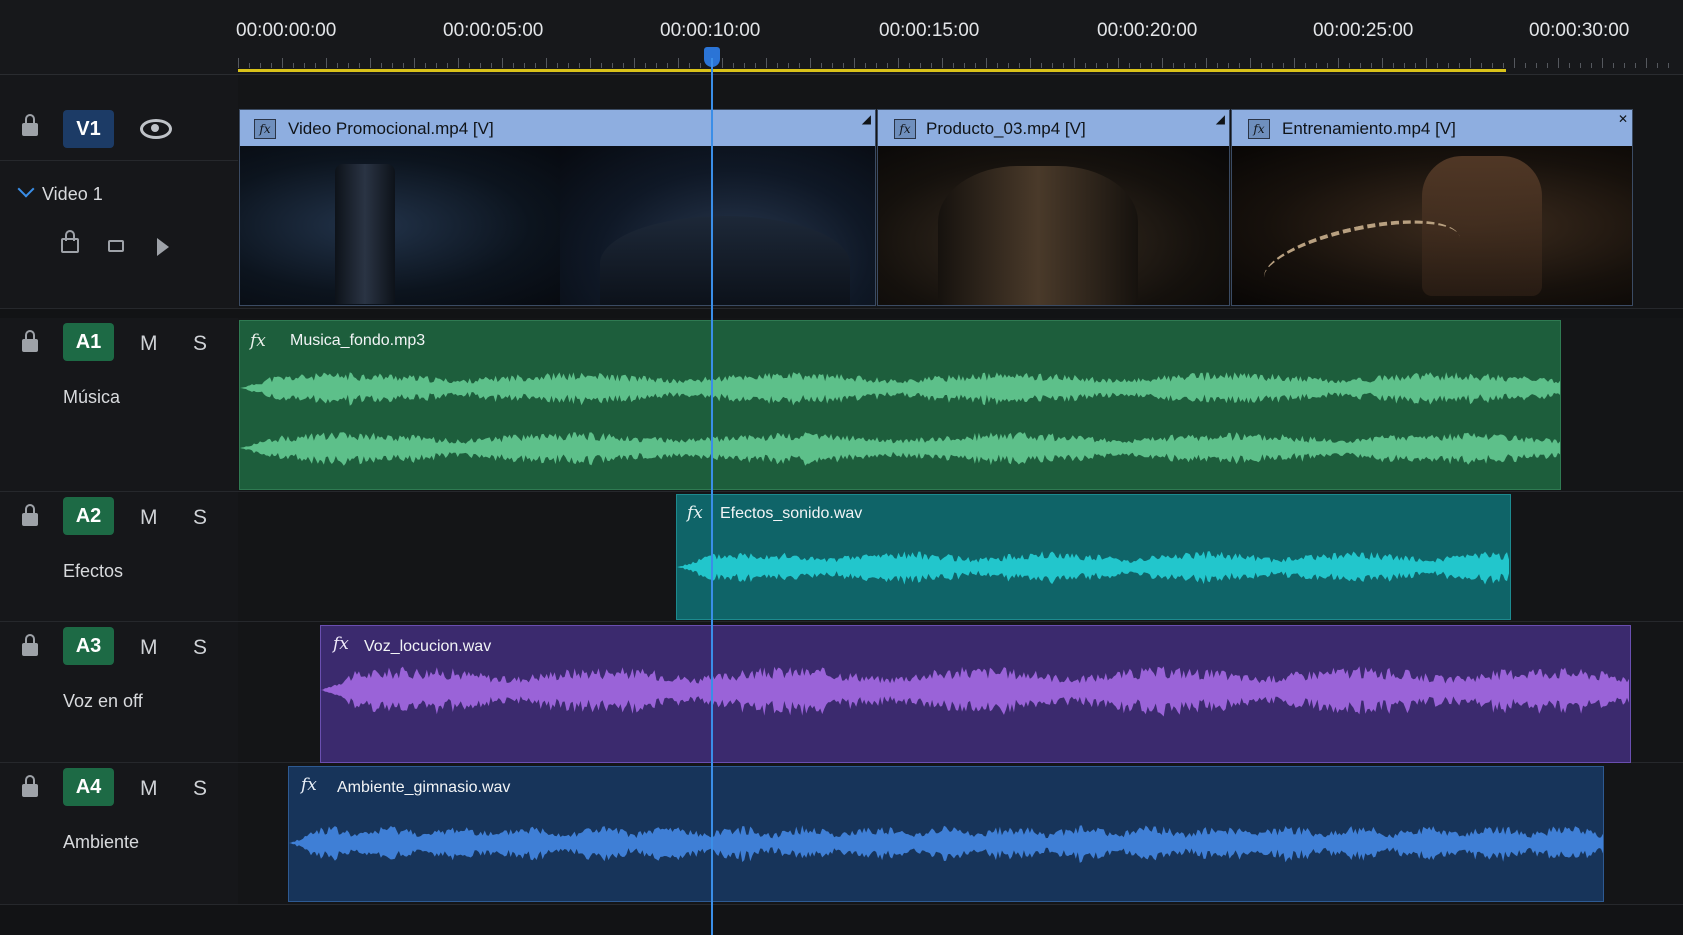  What do you see at coordinates (872, 70) in the screenshot?
I see `in-out-range-bar` at bounding box center [872, 70].